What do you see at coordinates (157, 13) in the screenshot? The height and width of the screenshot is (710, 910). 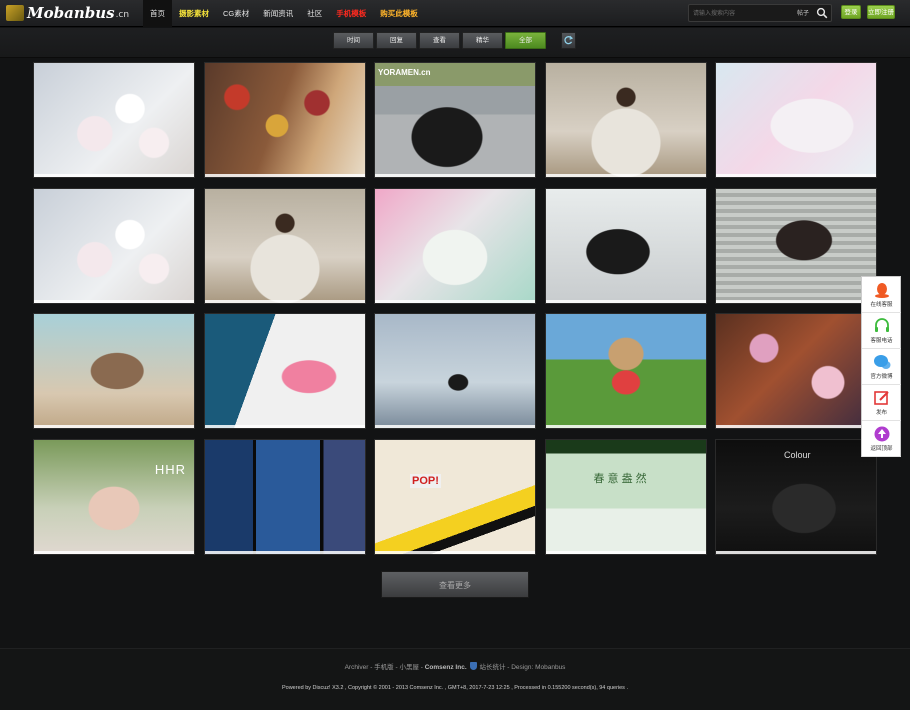 I see `nav-item-0: 首页` at bounding box center [157, 13].